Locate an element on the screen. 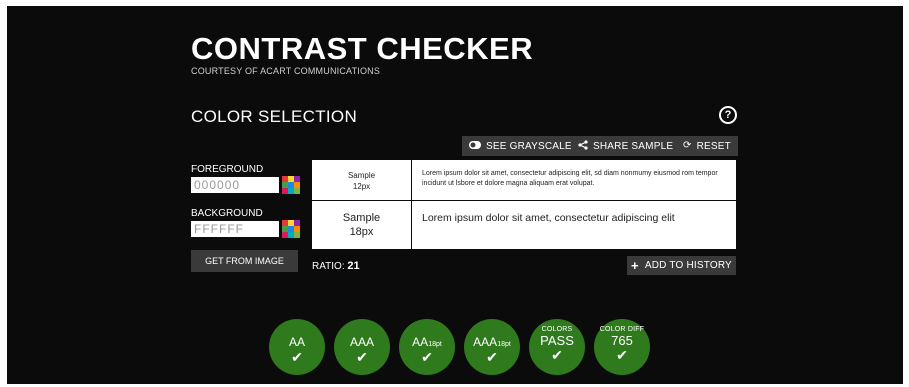 This screenshot has height=387, width=909. see-grayscale-button: SEE GRAYSCALE is located at coordinates (520, 146).